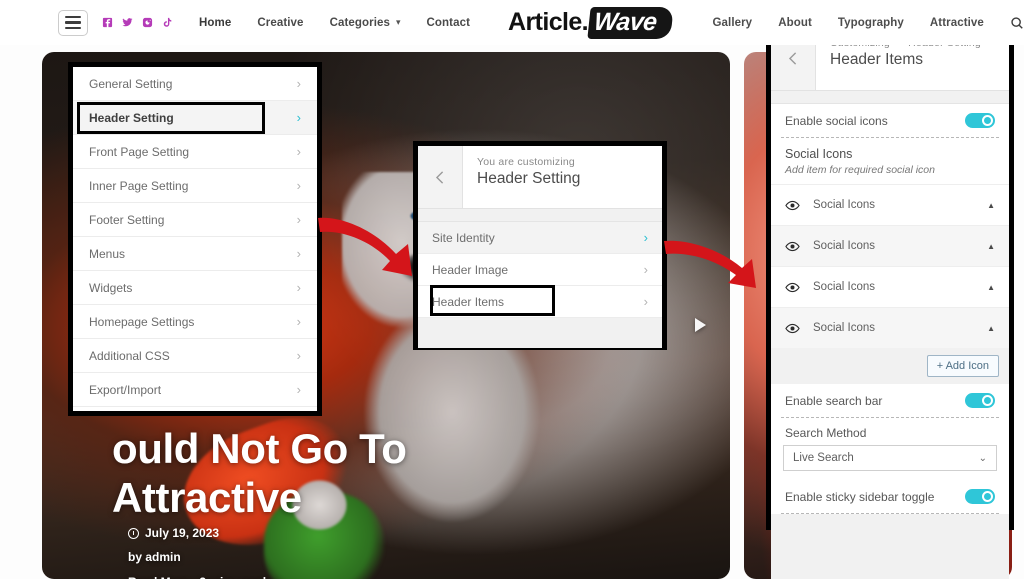 The width and height of the screenshot is (1024, 579). I want to click on search-icon, so click(1017, 23).